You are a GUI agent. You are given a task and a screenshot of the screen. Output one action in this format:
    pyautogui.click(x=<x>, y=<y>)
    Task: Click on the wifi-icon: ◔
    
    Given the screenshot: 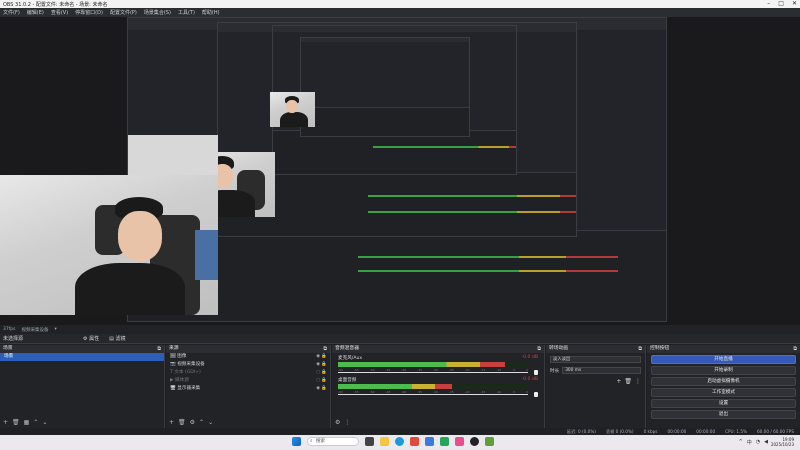 What is the action you would take?
    pyautogui.click(x=758, y=442)
    